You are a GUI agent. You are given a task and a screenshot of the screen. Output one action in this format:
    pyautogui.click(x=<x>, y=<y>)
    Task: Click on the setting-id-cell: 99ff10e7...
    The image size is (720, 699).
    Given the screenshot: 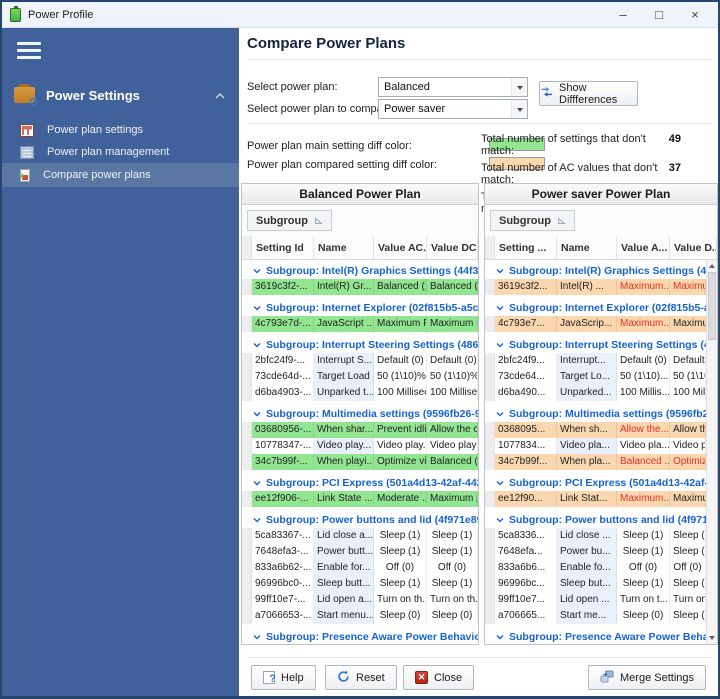 What is the action you would take?
    pyautogui.click(x=526, y=600)
    